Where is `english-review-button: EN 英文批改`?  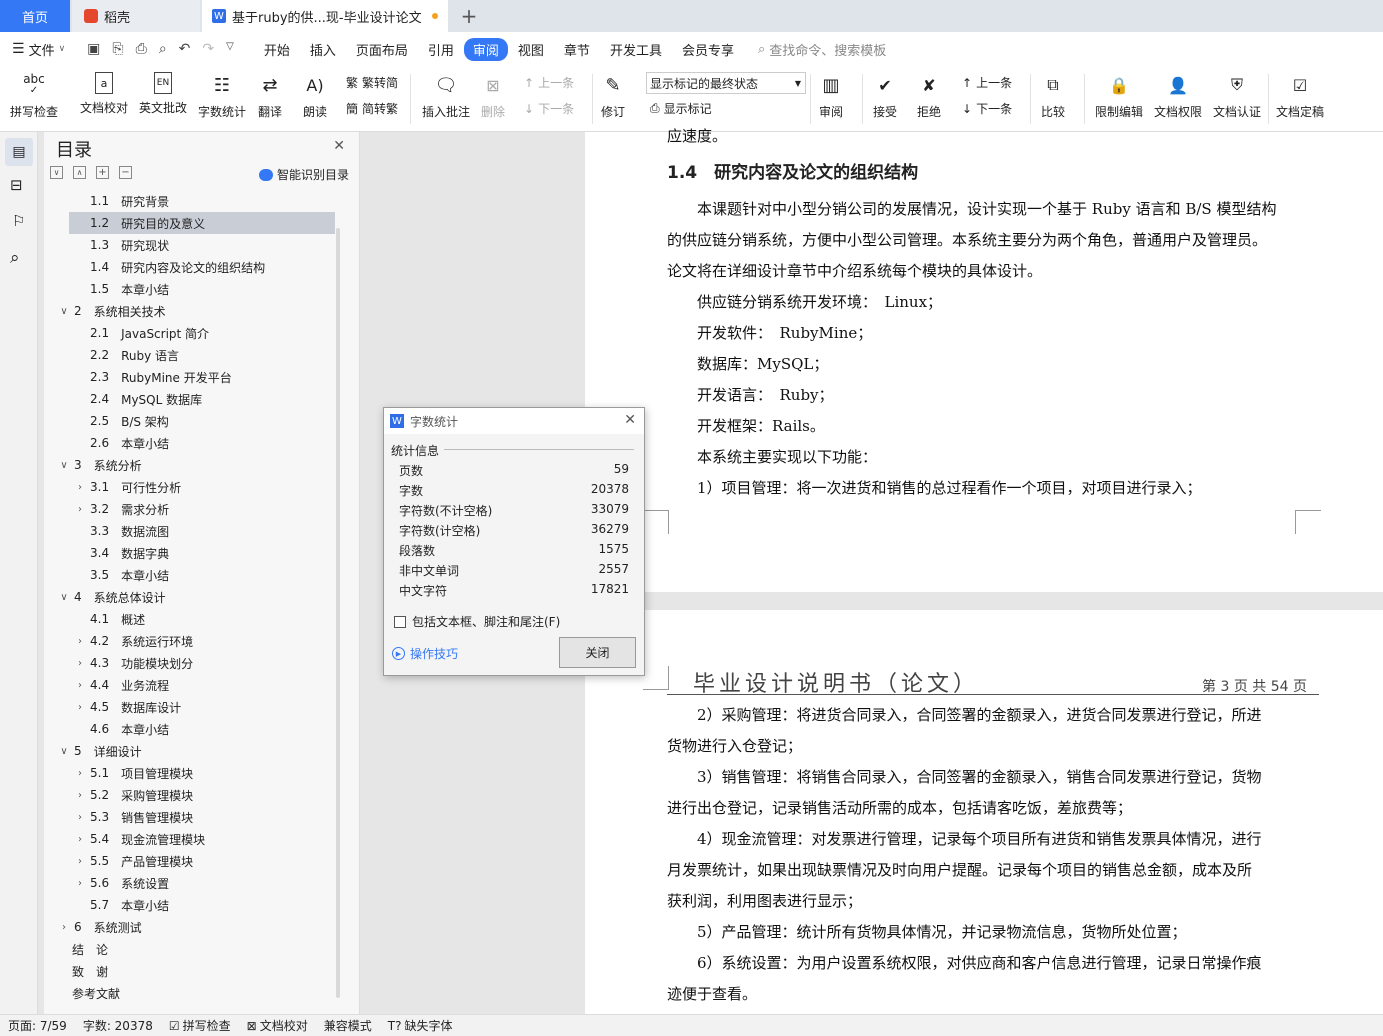 english-review-button: EN 英文批改 is located at coordinates (163, 94).